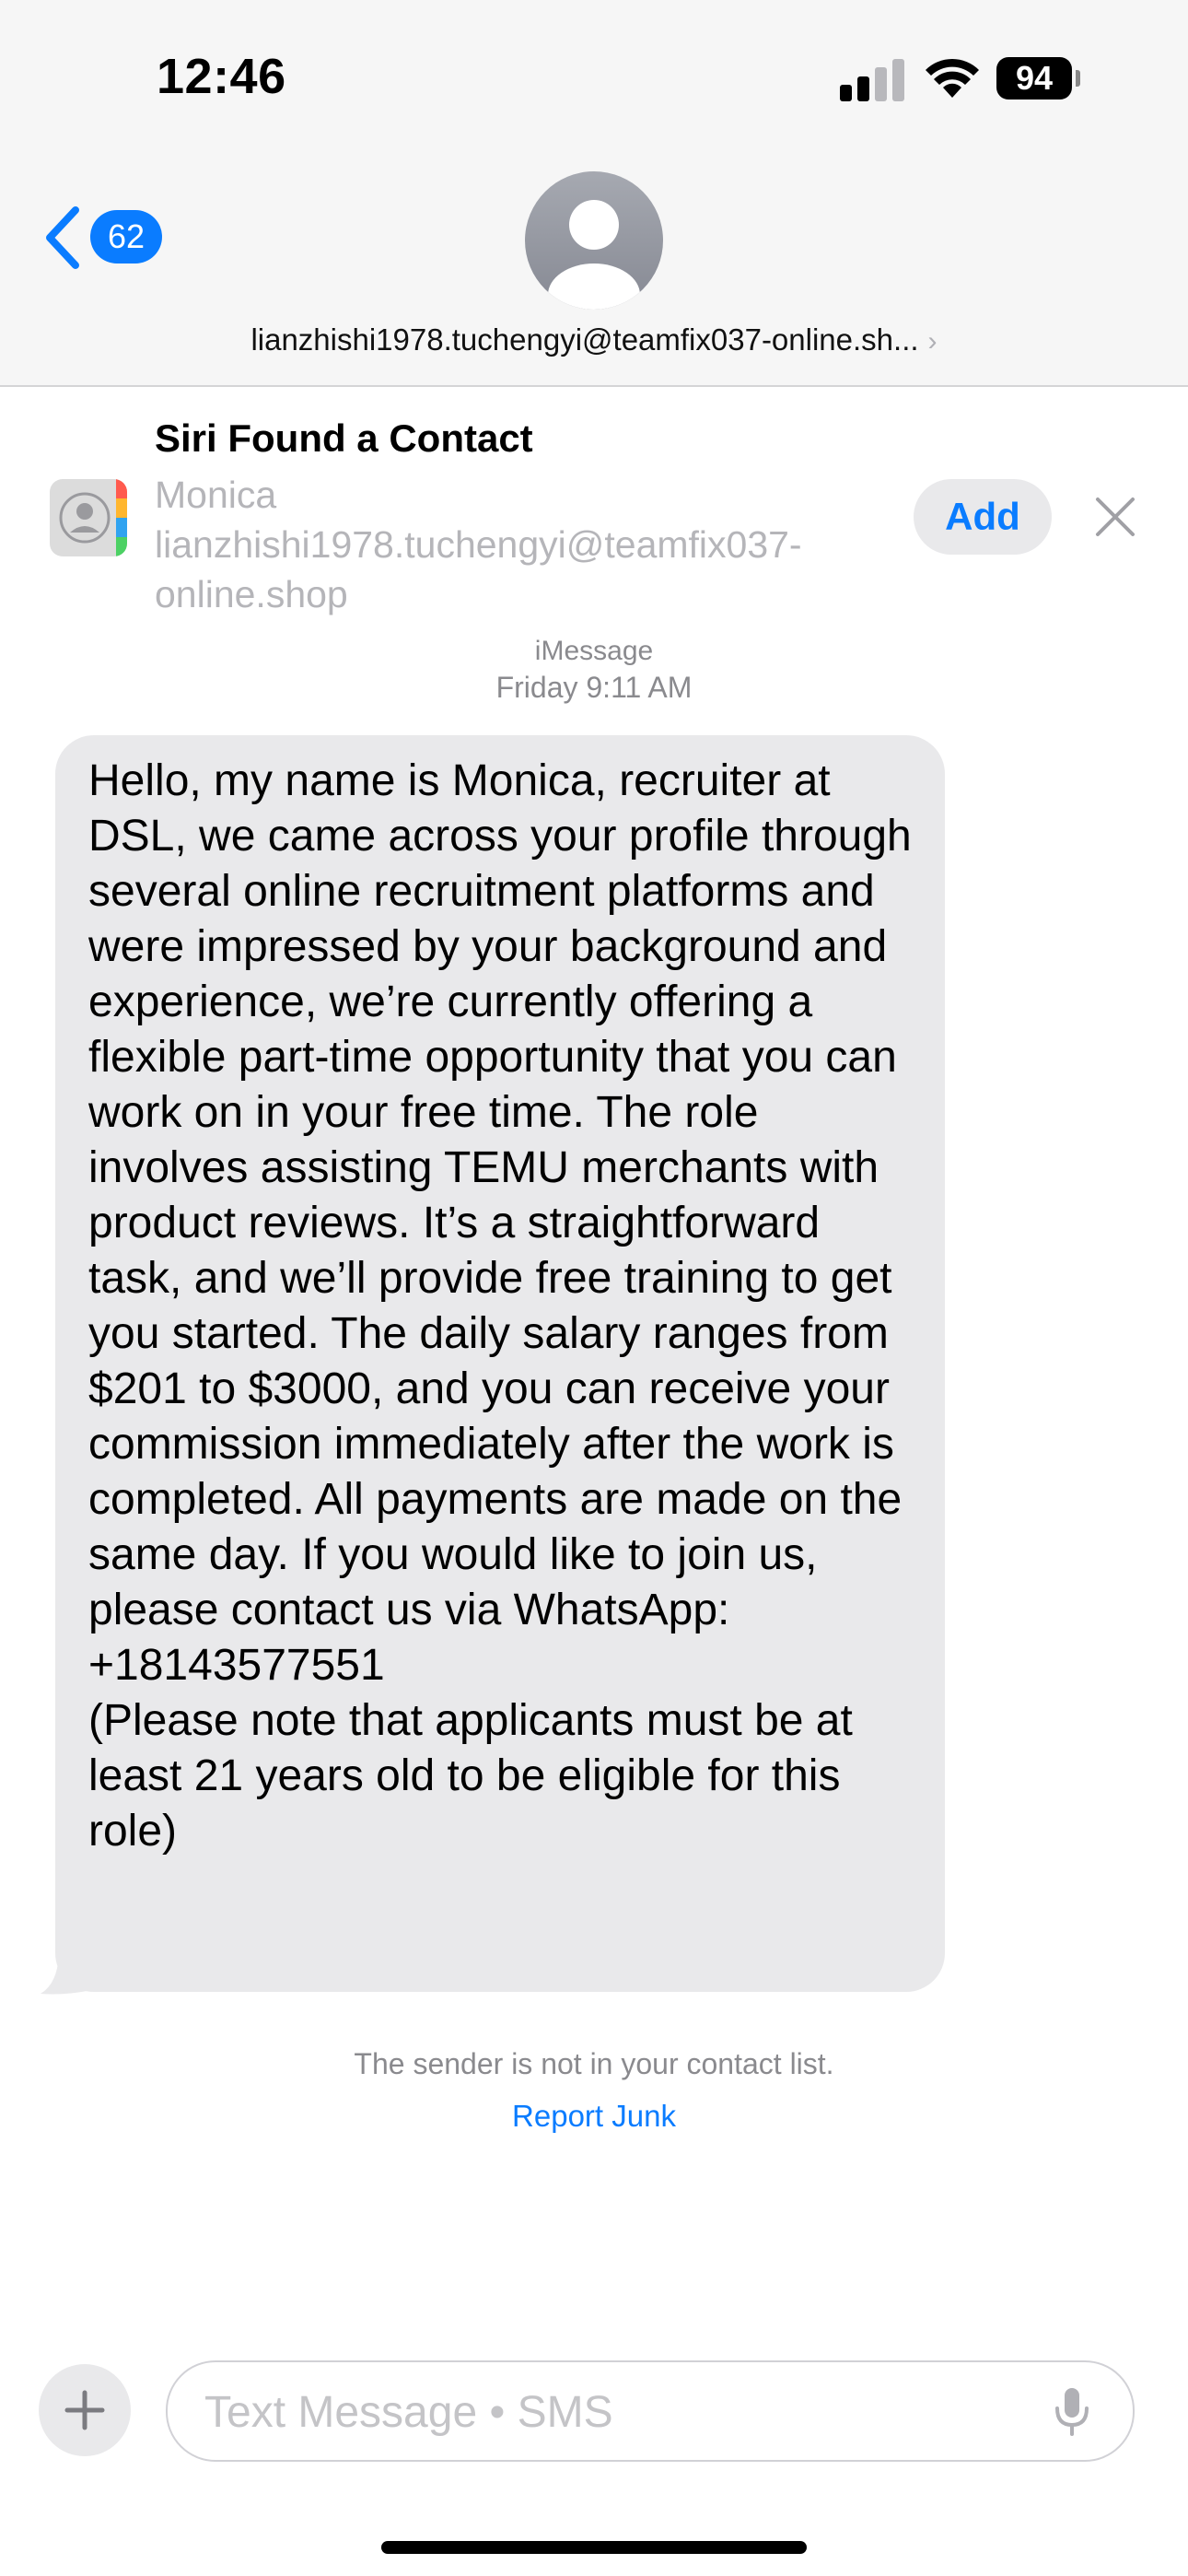  I want to click on suggested-contact-email: lianzhishi1978.tuchengyi@teamfix037-, so click(479, 544).